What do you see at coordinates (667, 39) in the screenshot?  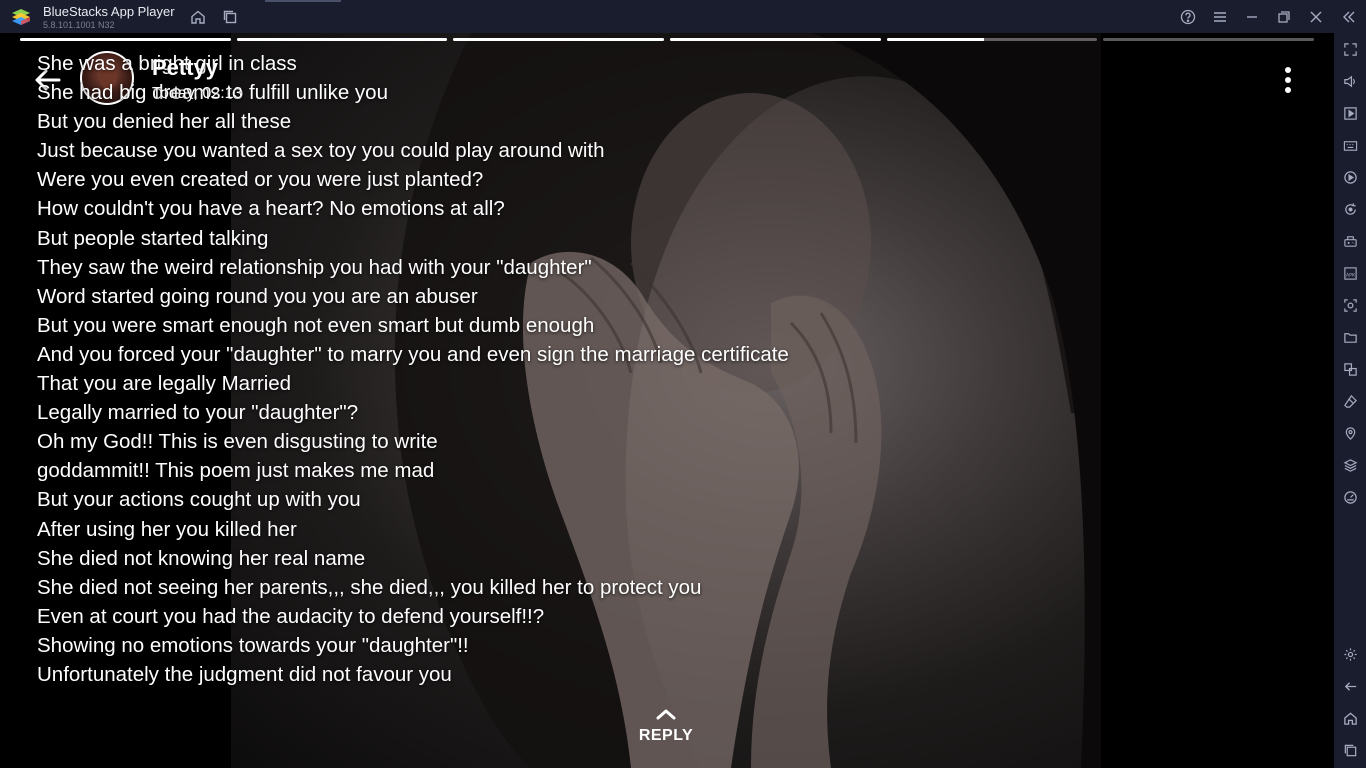 I see `story-progress` at bounding box center [667, 39].